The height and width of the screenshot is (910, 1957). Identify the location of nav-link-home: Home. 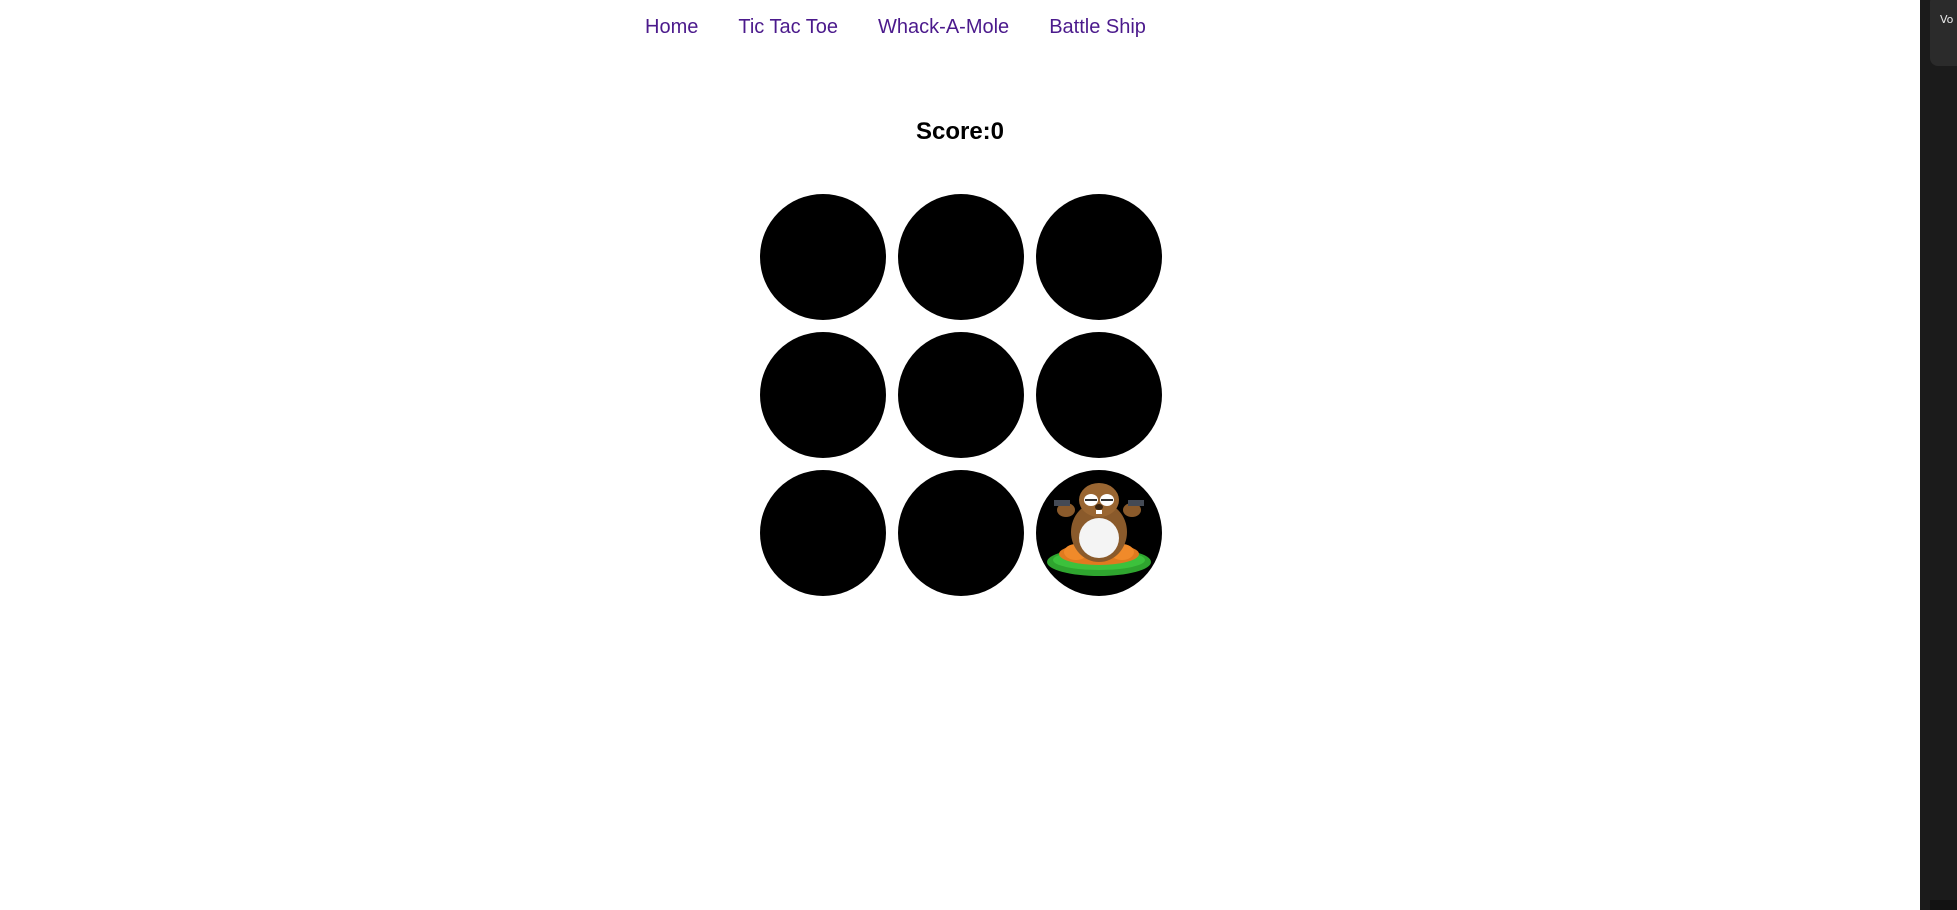
(671, 27).